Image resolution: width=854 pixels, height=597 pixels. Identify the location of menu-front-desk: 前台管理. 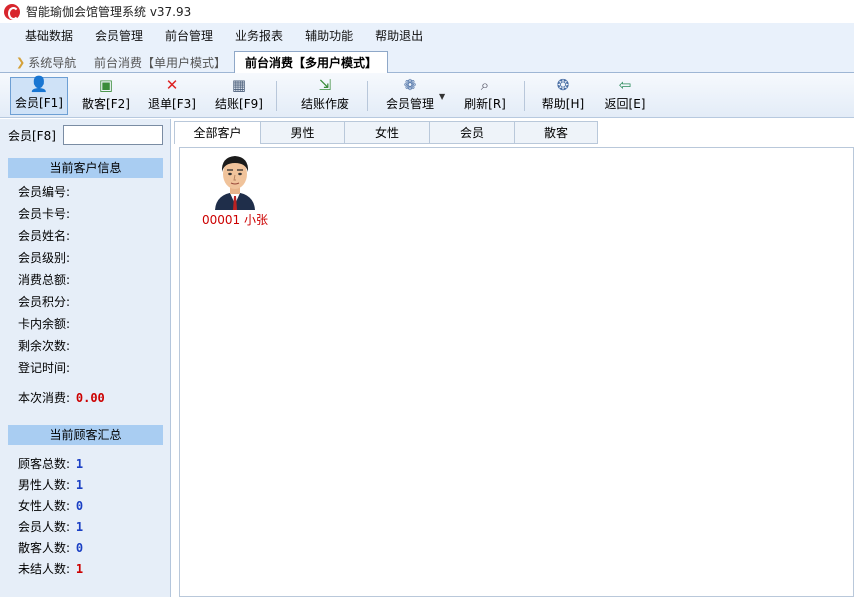
(189, 35).